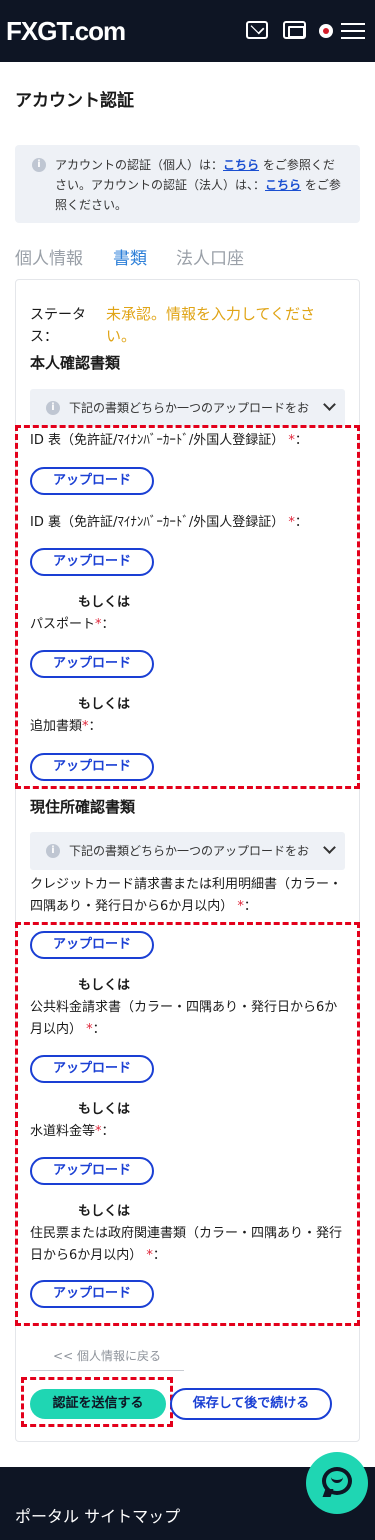 The image size is (375, 1540). What do you see at coordinates (75, 363) in the screenshot?
I see `identity-section-title: 本人確認書類` at bounding box center [75, 363].